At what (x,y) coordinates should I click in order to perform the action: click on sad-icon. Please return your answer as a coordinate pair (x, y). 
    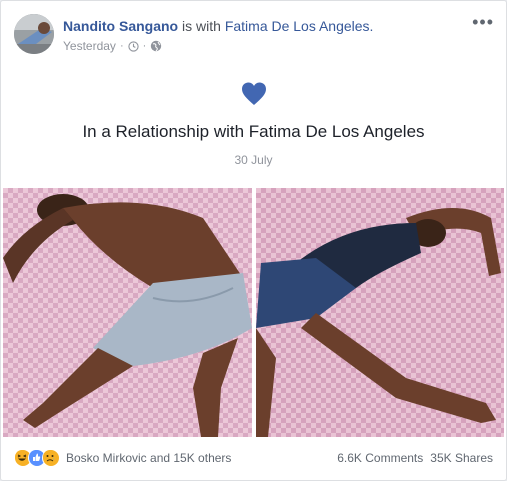
    Looking at the image, I should click on (51, 458).